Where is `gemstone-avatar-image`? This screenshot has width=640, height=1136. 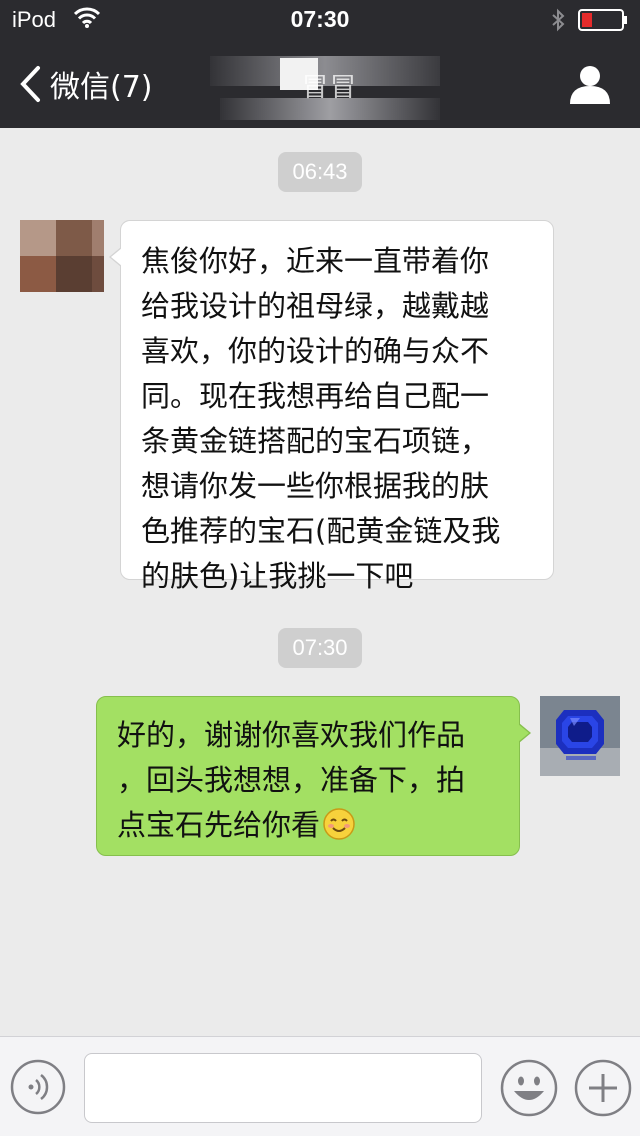
gemstone-avatar-image is located at coordinates (580, 736).